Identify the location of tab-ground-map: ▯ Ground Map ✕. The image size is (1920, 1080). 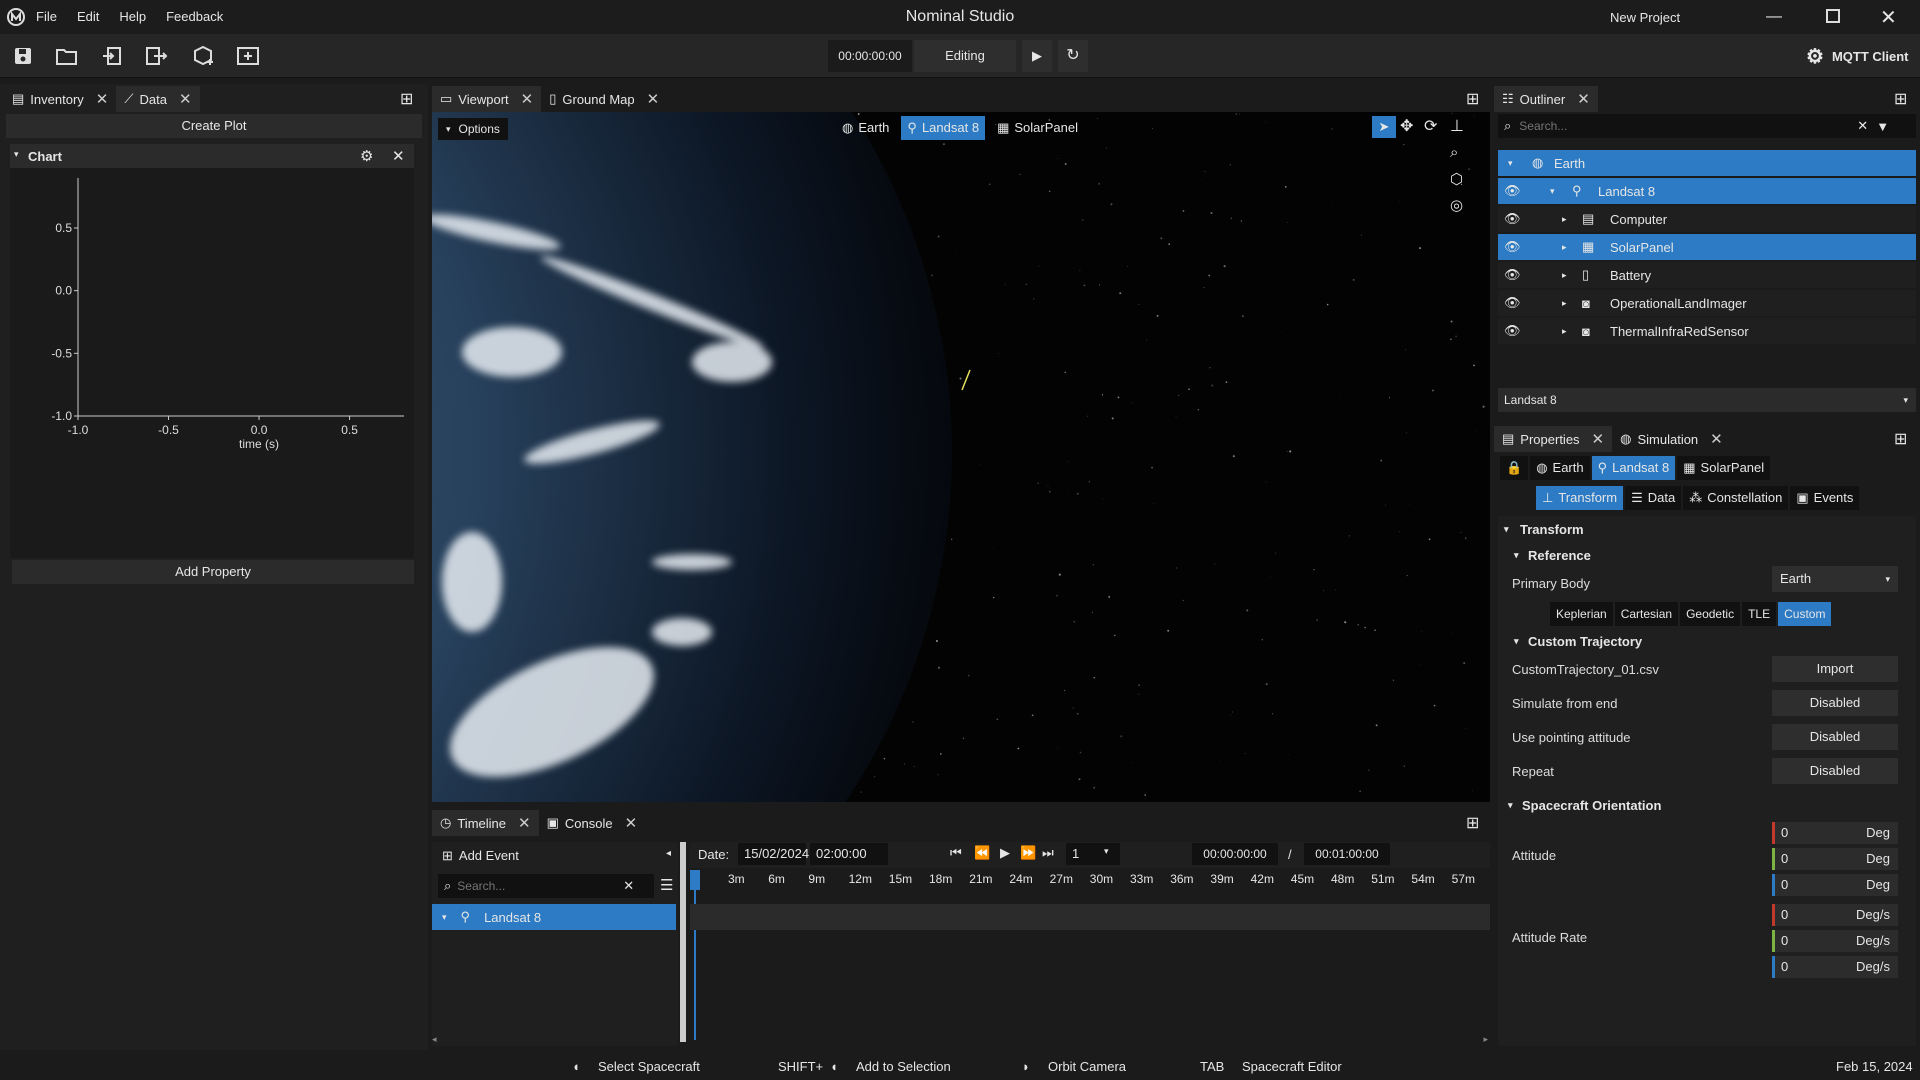
(604, 99).